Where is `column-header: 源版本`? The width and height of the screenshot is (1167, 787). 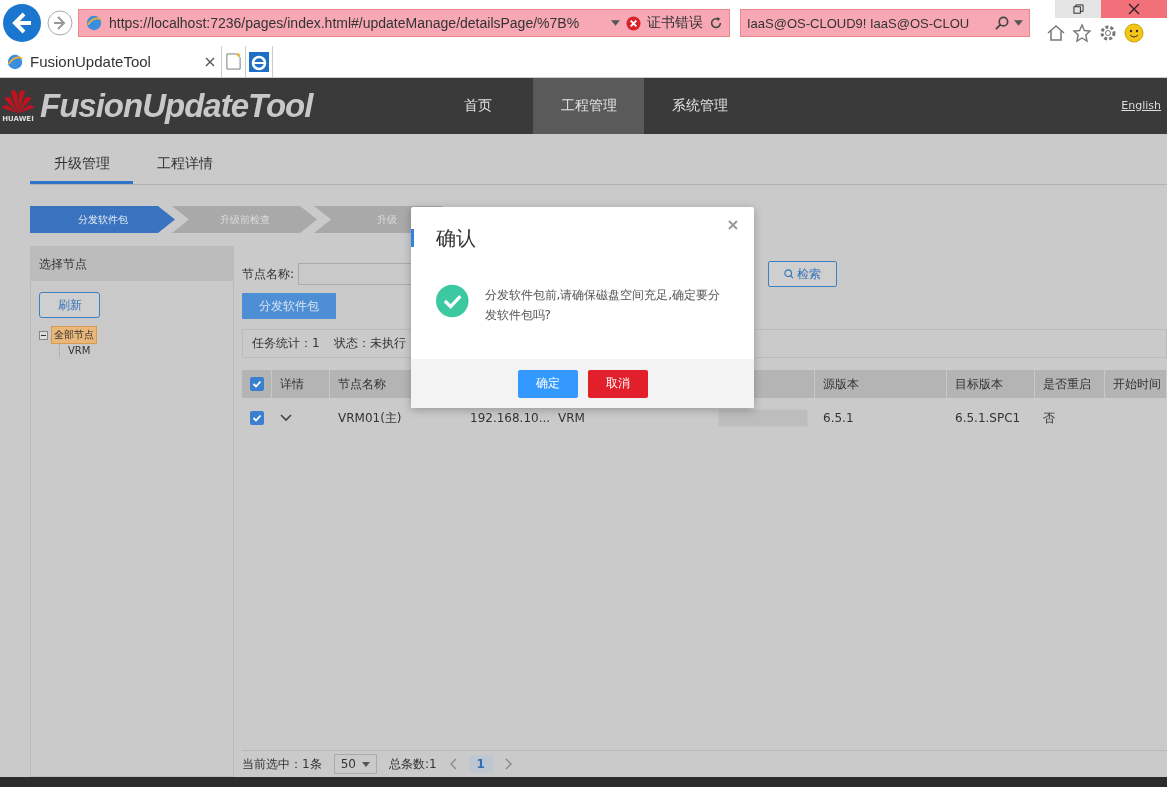 column-header: 源版本 is located at coordinates (841, 384).